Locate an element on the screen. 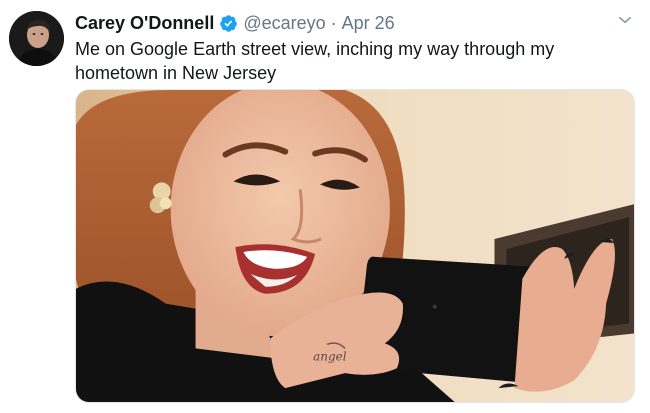  tweet-date: Apr 26 is located at coordinates (368, 23).